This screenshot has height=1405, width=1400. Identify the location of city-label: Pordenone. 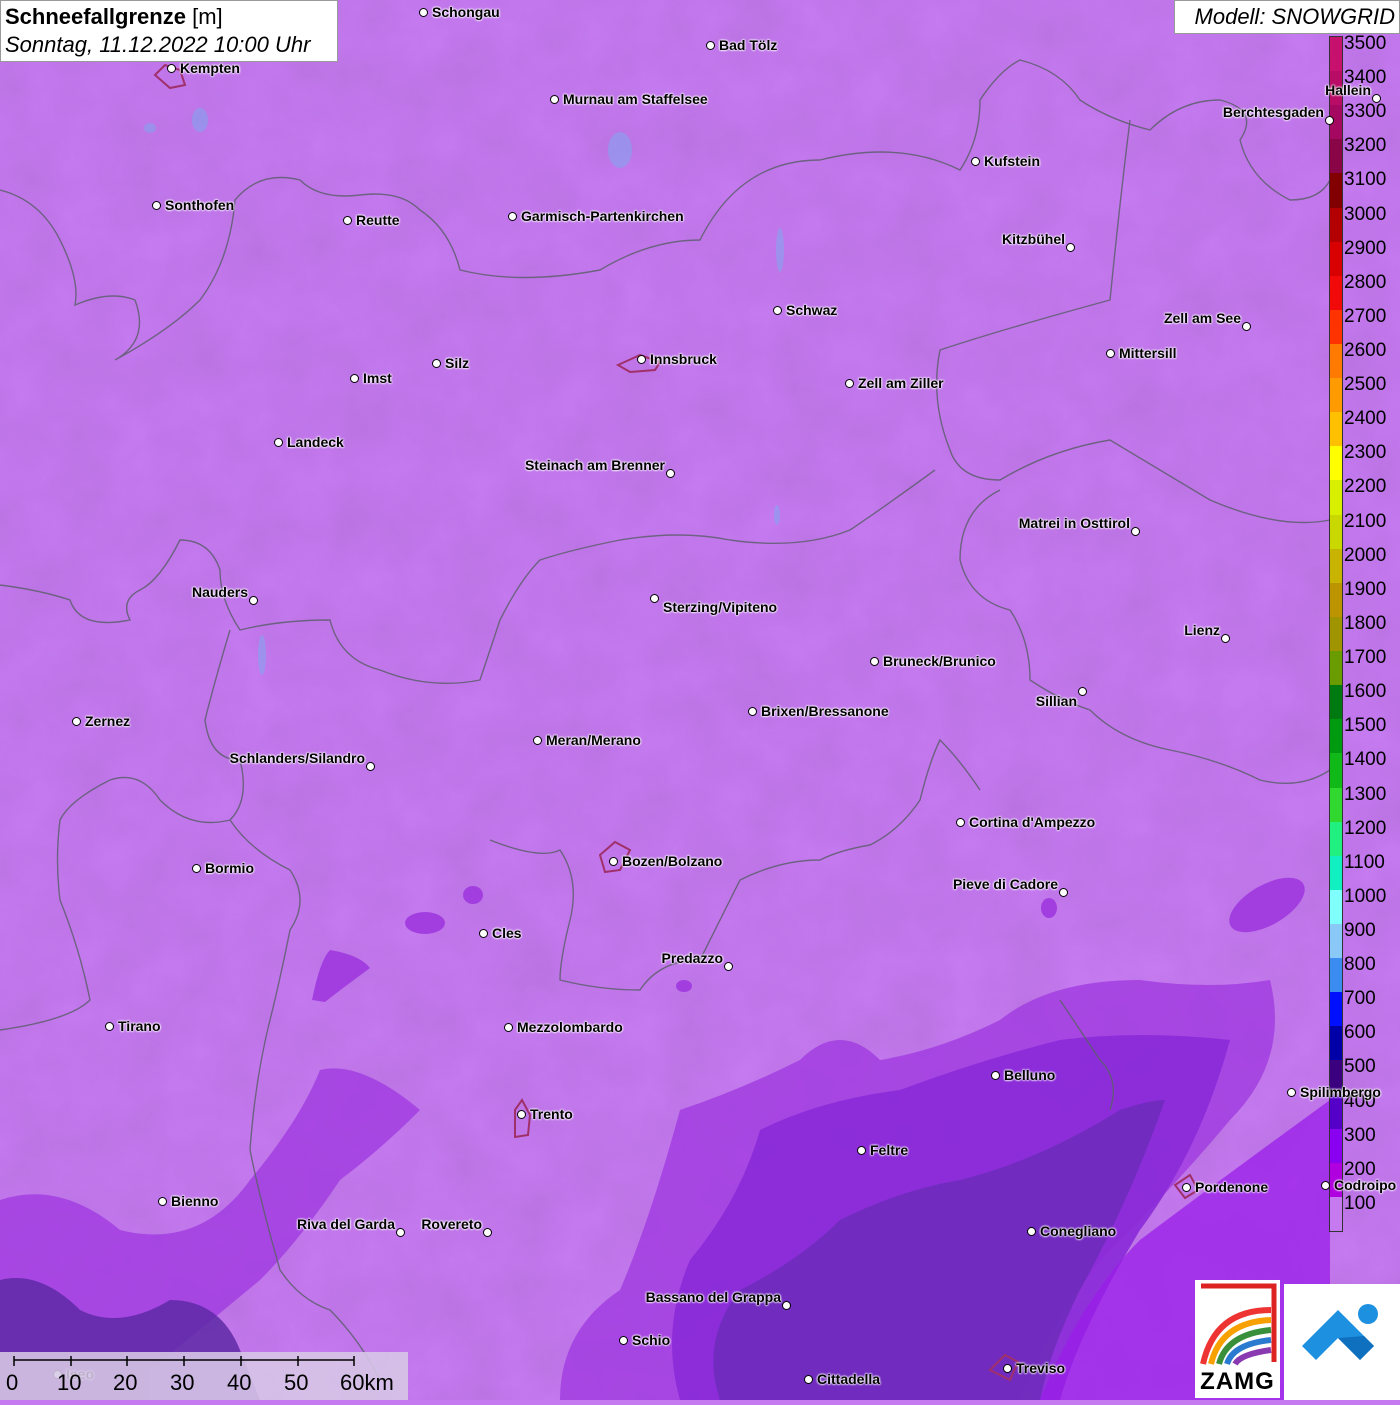
(1232, 1187).